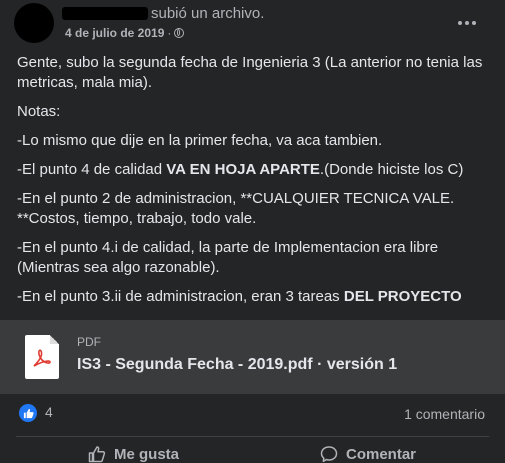 The width and height of the screenshot is (505, 463). I want to click on action-divider, so click(252, 436).